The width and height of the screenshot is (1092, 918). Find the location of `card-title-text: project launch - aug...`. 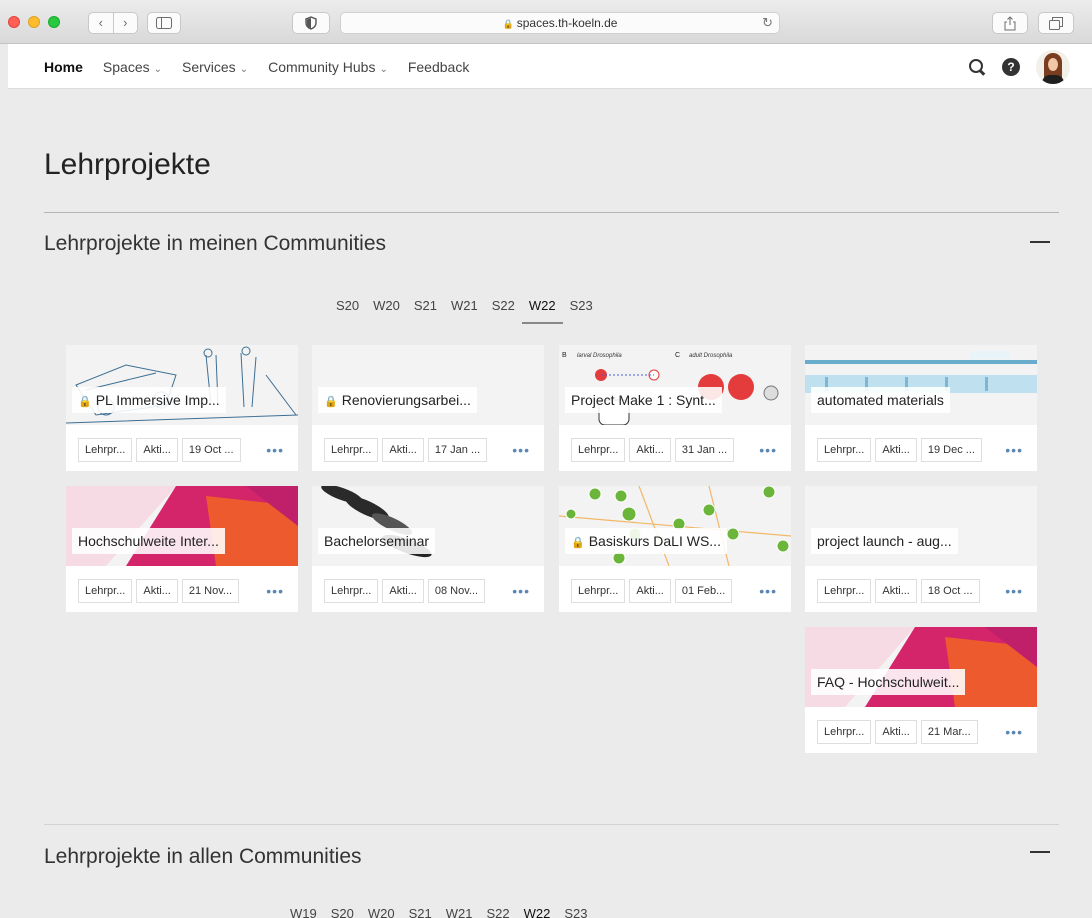

card-title-text: project launch - aug... is located at coordinates (884, 541).